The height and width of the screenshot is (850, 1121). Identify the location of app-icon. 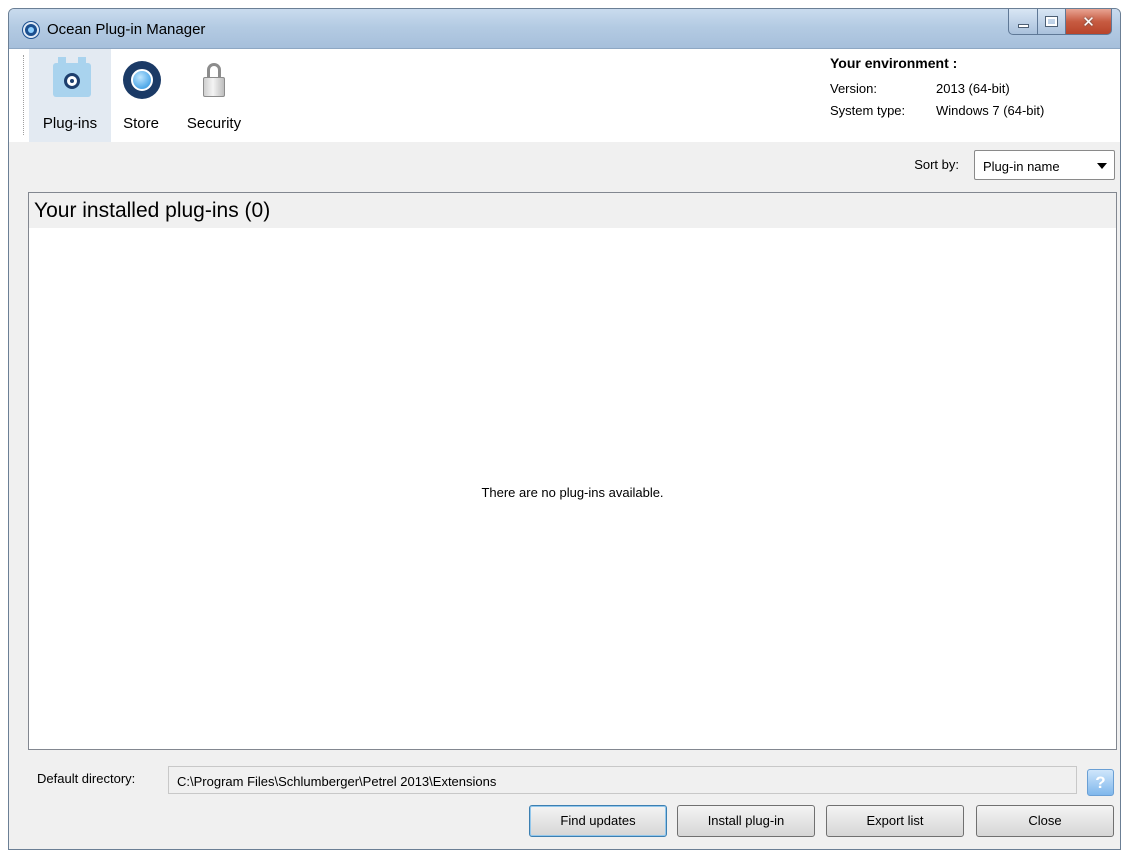
(31, 30).